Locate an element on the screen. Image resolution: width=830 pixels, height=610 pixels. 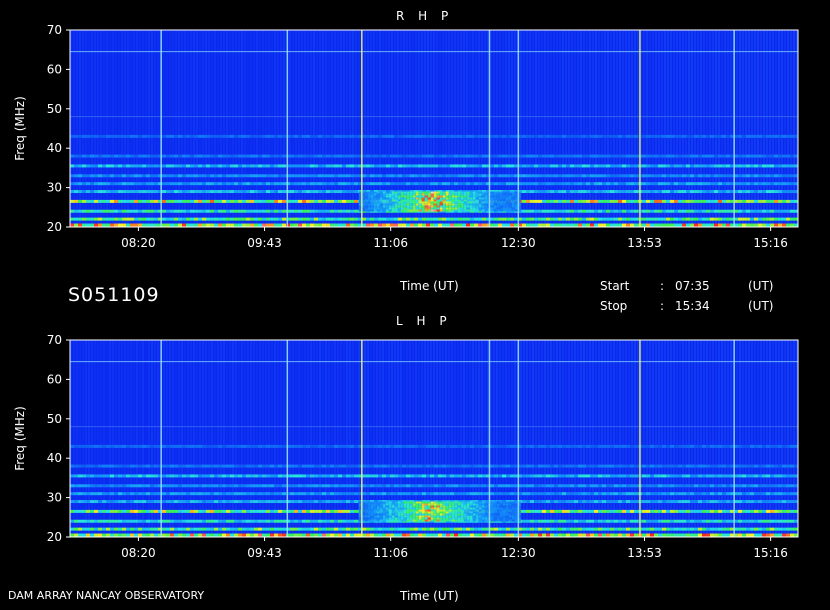
rhp-title: R H P is located at coordinates (425, 16).